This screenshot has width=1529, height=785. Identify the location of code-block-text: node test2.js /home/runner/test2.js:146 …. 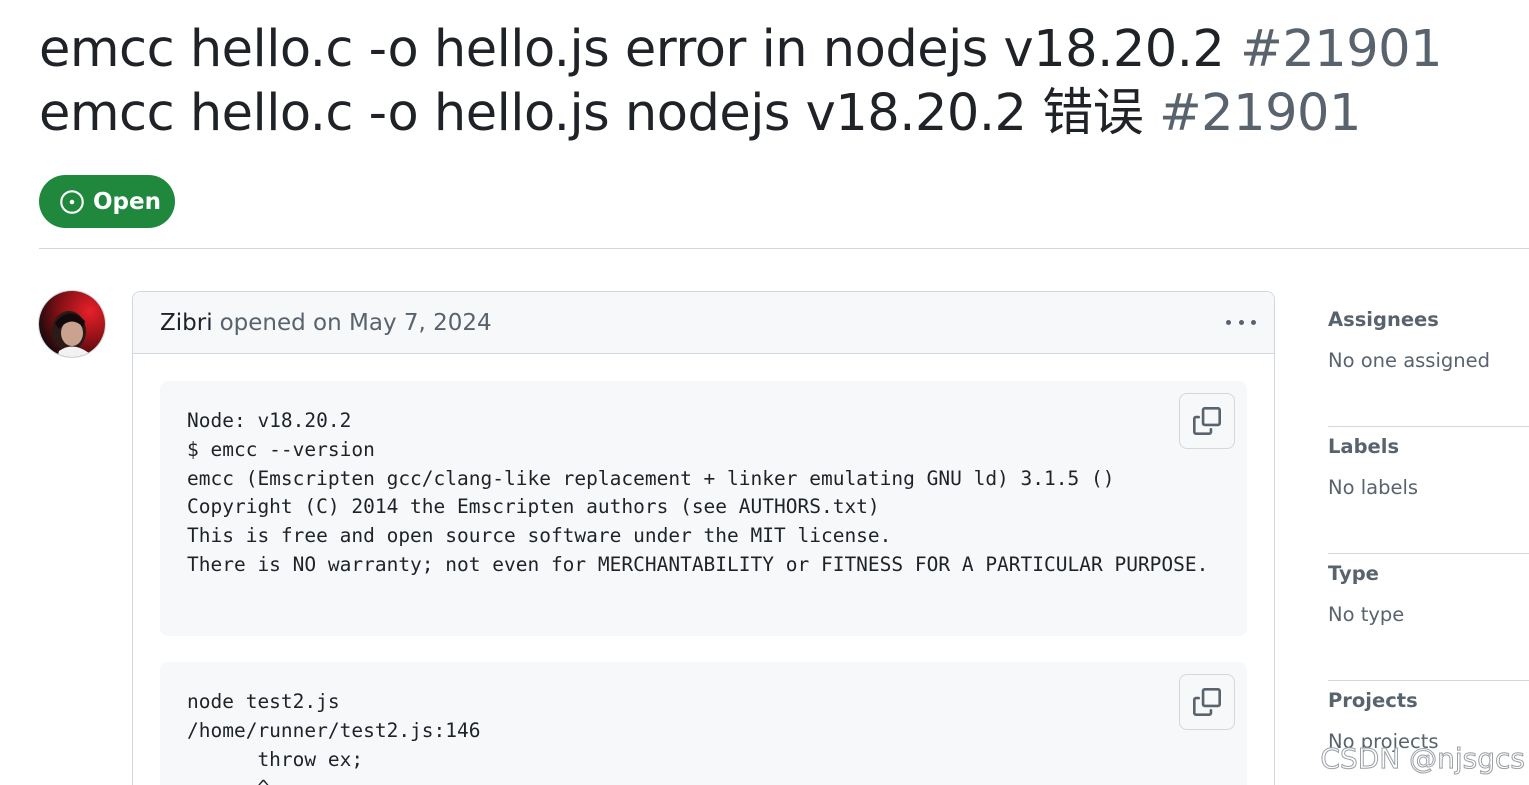
(334, 737).